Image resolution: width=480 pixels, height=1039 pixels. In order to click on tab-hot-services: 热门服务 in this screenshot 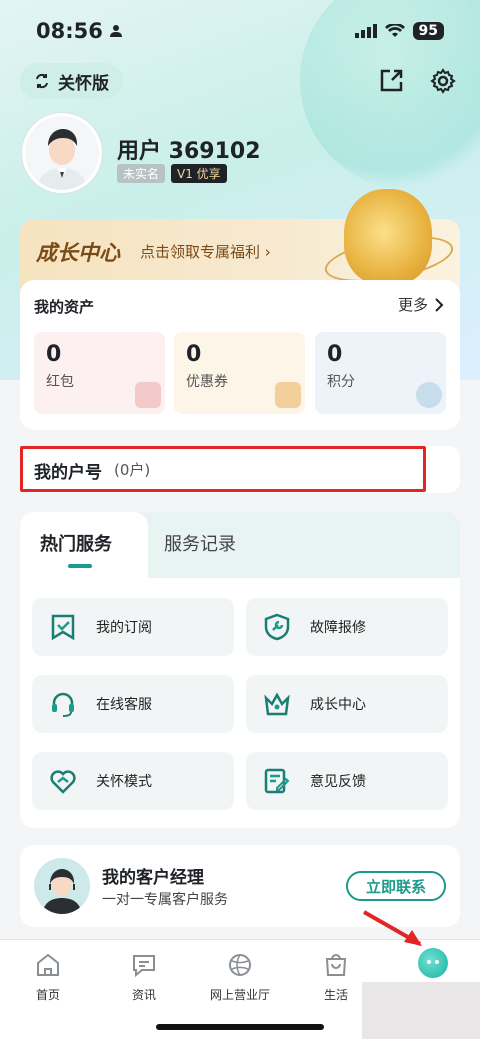, I will do `click(84, 545)`.